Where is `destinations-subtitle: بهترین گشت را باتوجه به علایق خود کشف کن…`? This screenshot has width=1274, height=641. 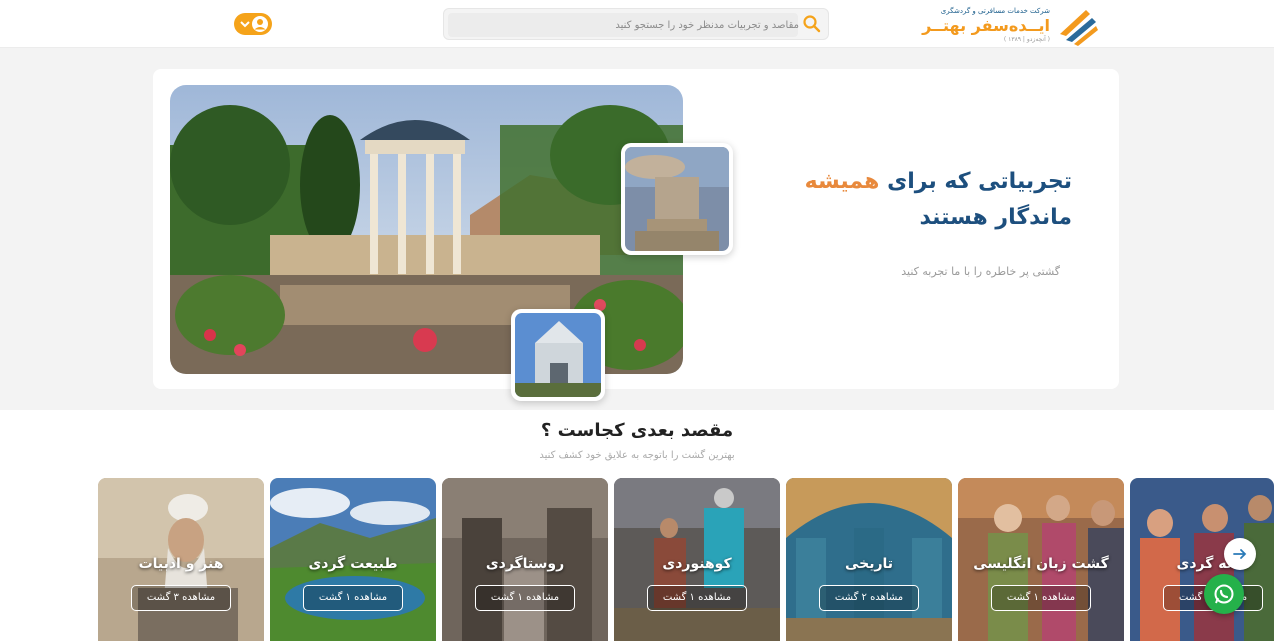 destinations-subtitle: بهترین گشت را باتوجه به علایق خود کشف کن… is located at coordinates (637, 455).